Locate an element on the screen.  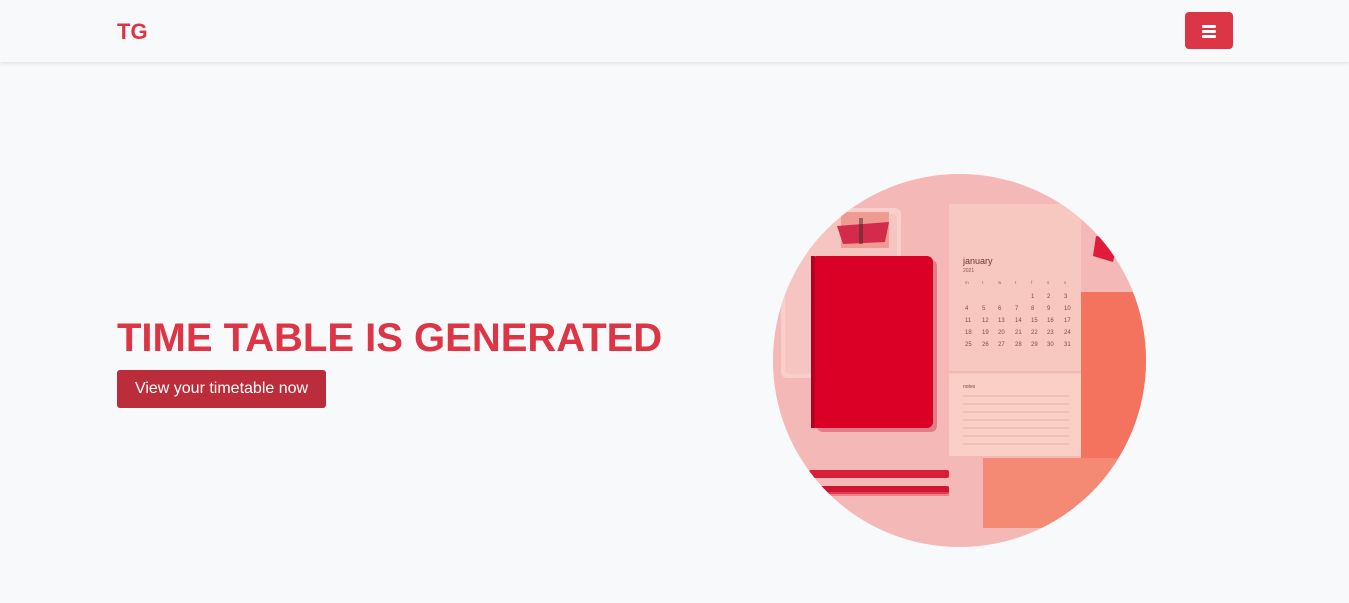
calendar-day: 22 is located at coordinates (1034, 333).